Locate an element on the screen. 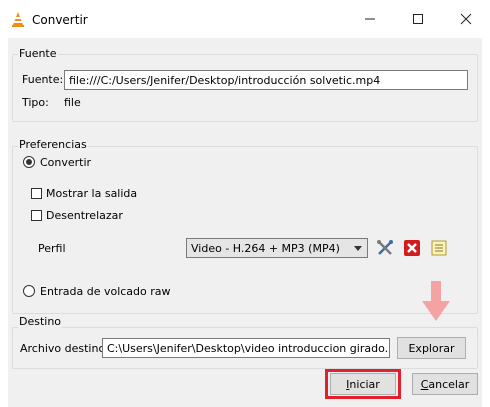 The image size is (490, 407). minimize-button is located at coordinates (370, 19).